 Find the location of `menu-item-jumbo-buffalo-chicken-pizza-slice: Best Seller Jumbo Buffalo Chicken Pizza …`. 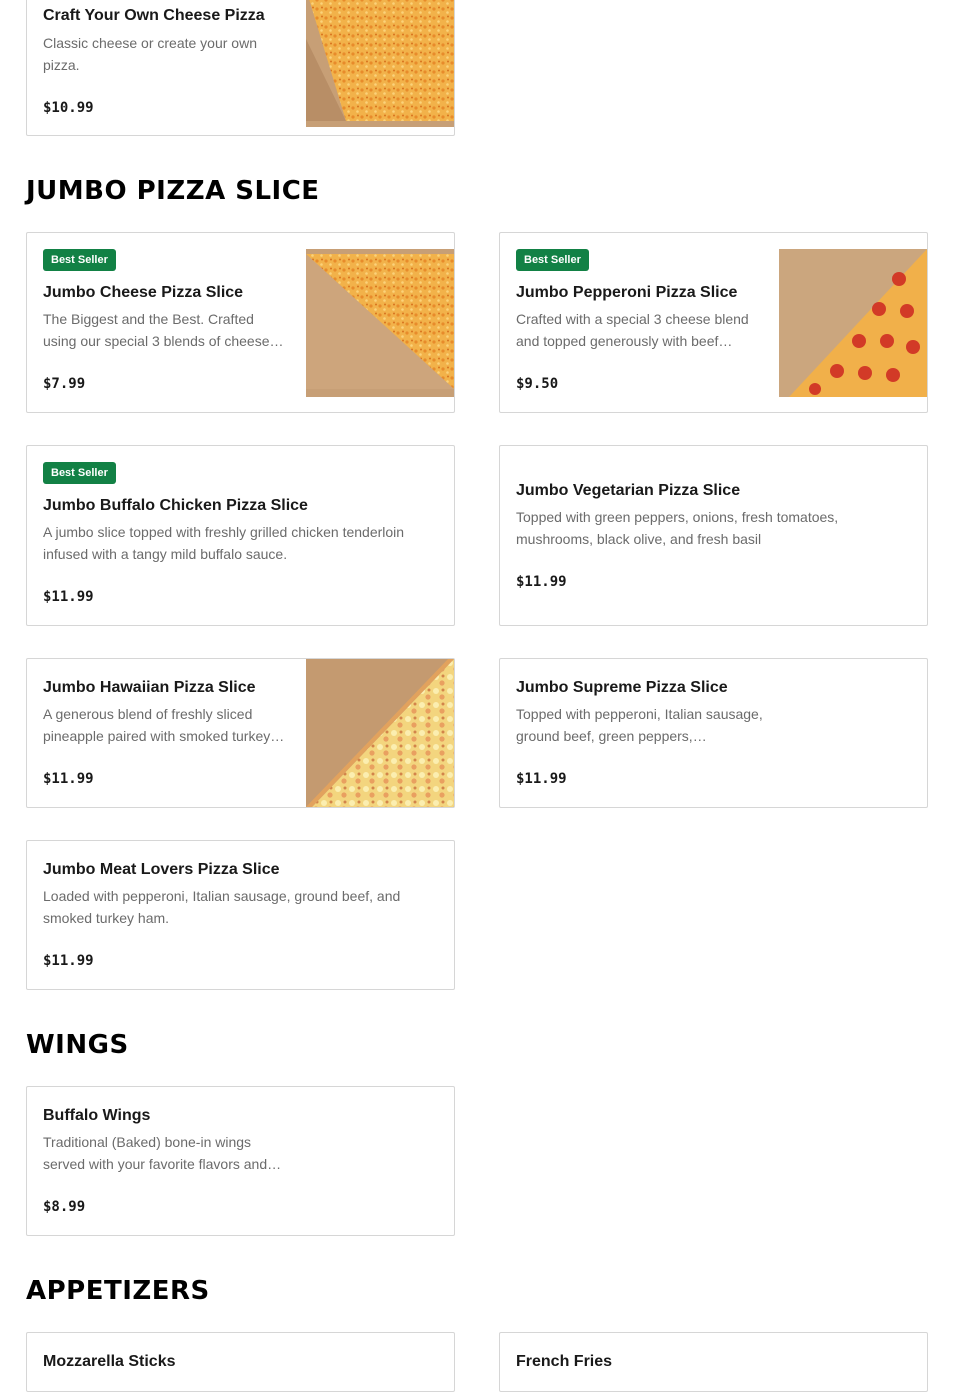

menu-item-jumbo-buffalo-chicken-pizza-slice: Best Seller Jumbo Buffalo Chicken Pizza … is located at coordinates (240, 535).